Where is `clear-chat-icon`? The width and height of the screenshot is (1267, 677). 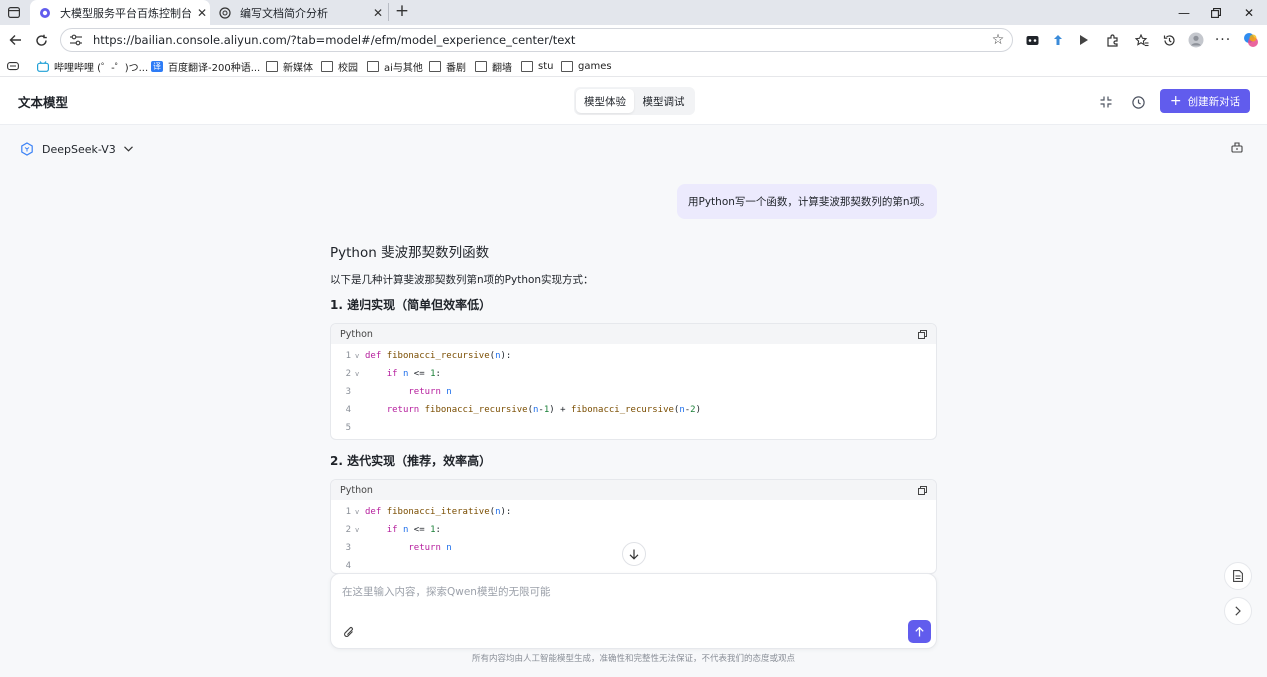
clear-chat-icon is located at coordinates (1238, 148).